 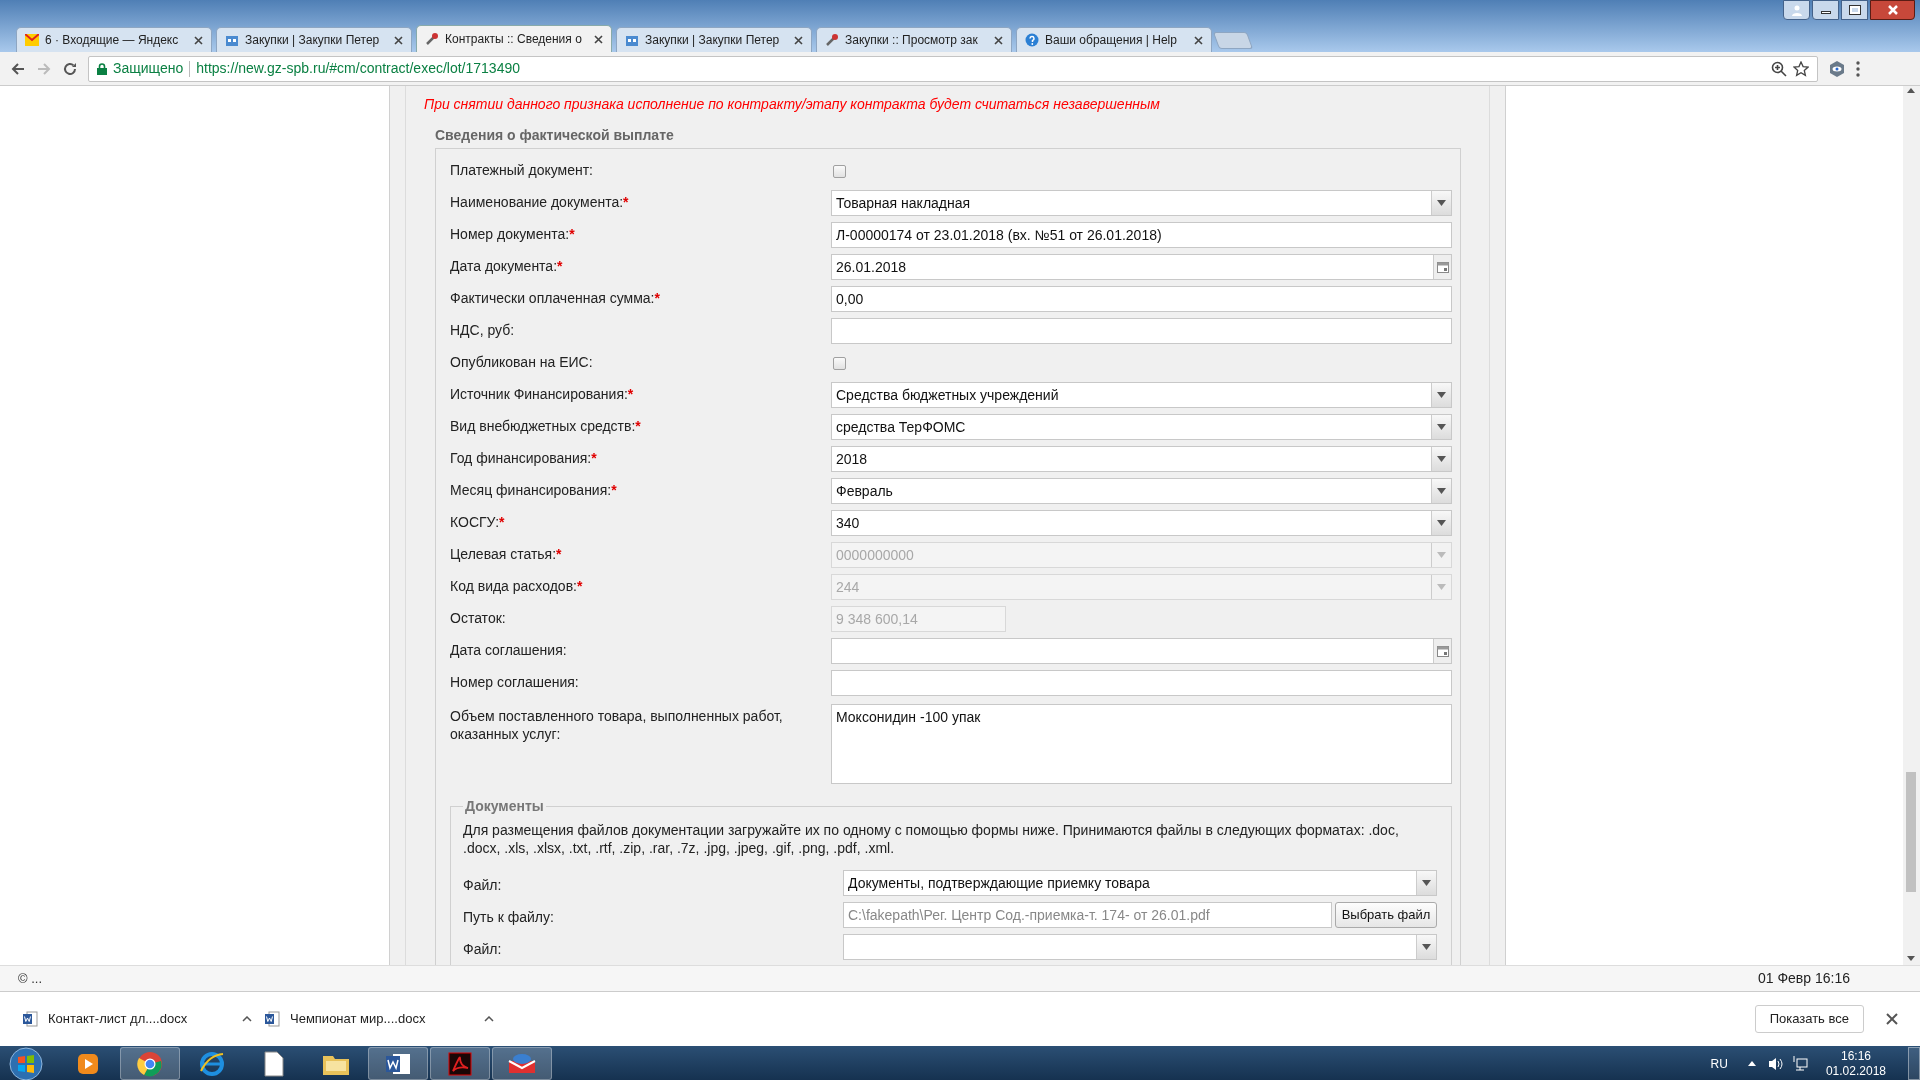 What do you see at coordinates (358, 68) in the screenshot?
I see `url-text: https://new.gz-spb.ru/#cm/contract/exec/lot/1713490` at bounding box center [358, 68].